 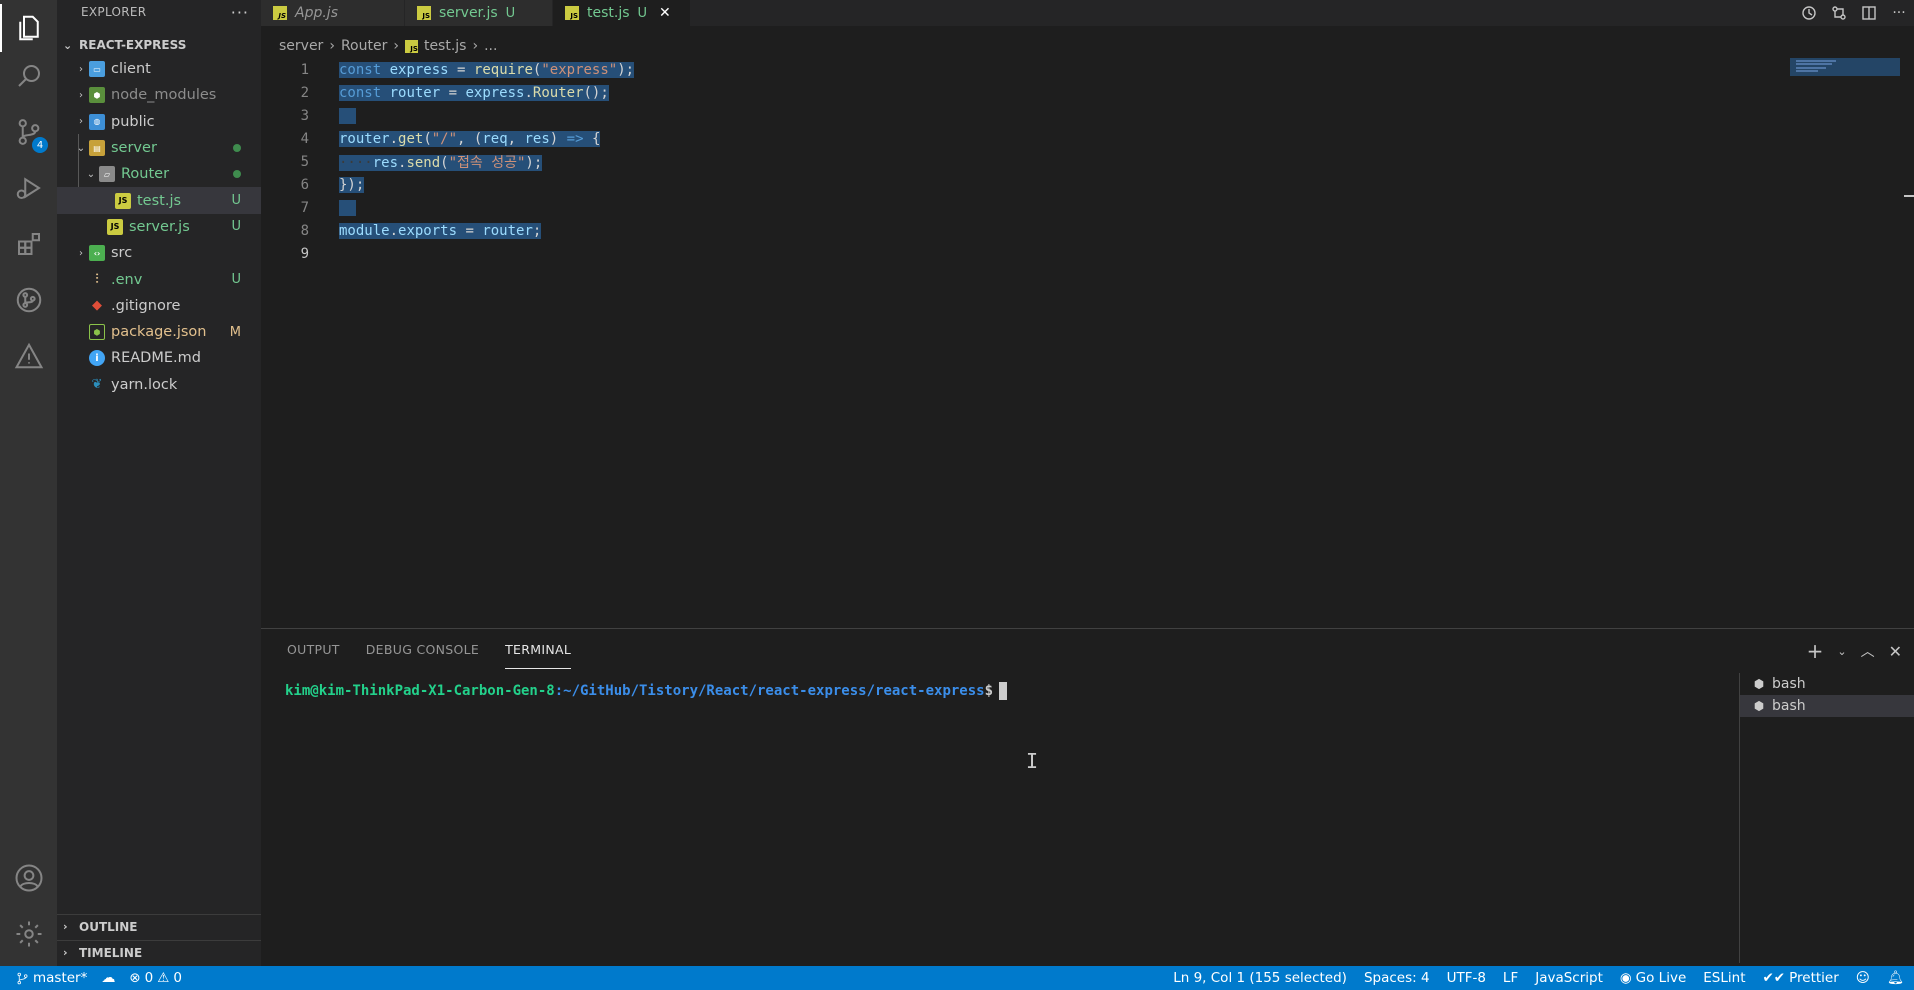 I want to click on problems-indicator: ⊗ 0 ⚠ 0, so click(x=155, y=978).